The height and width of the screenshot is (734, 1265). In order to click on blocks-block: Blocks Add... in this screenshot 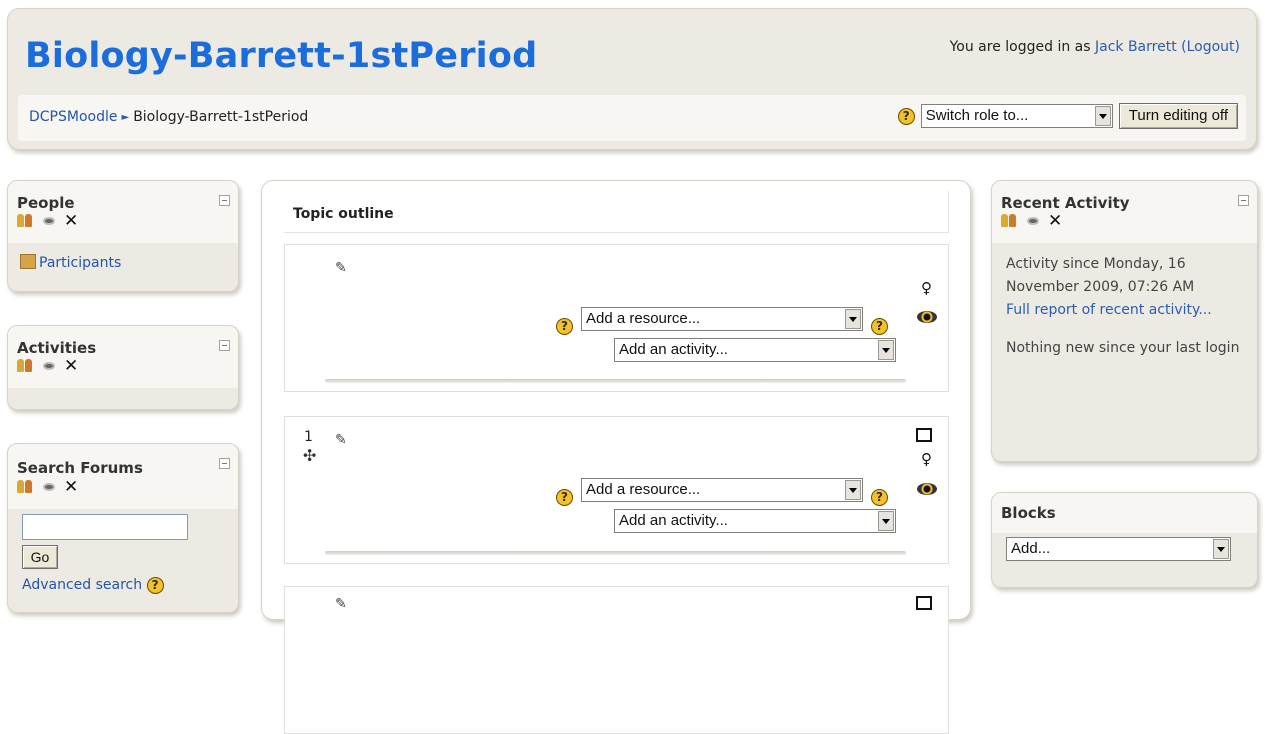, I will do `click(1124, 540)`.